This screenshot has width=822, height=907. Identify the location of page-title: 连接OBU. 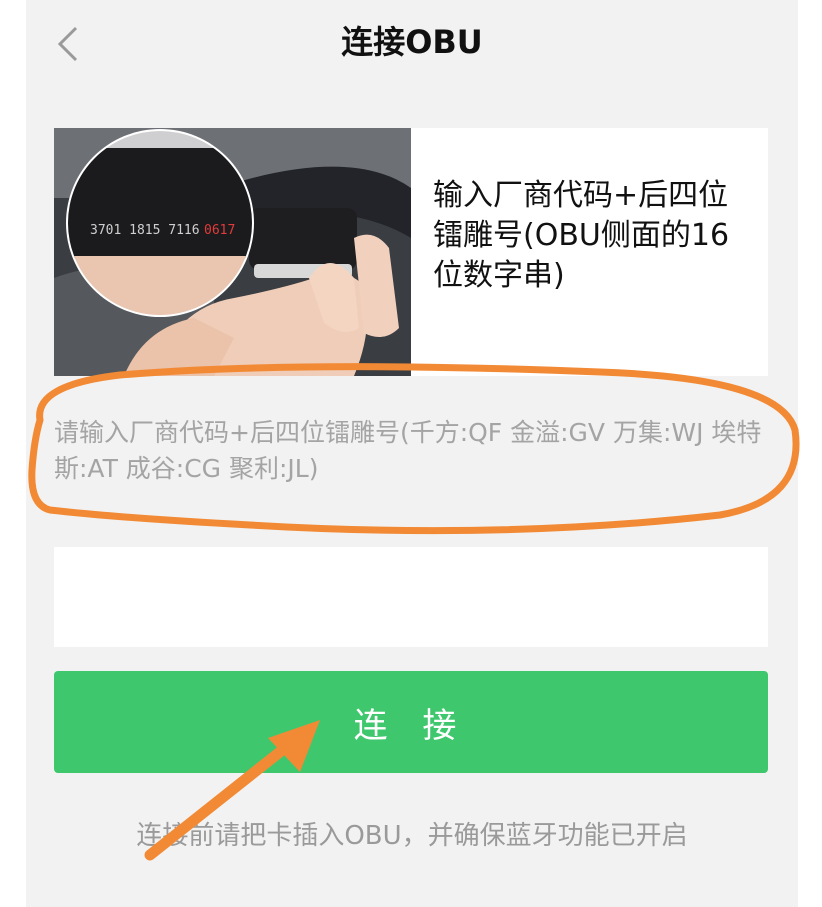
(412, 42).